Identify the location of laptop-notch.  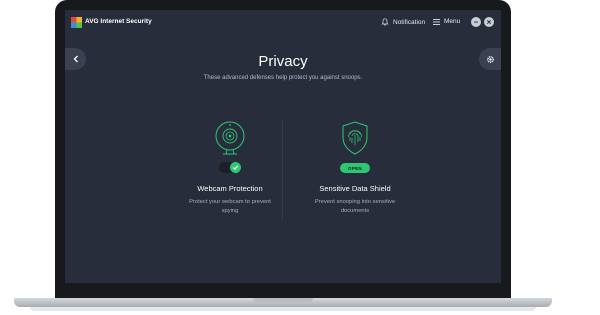
(283, 300).